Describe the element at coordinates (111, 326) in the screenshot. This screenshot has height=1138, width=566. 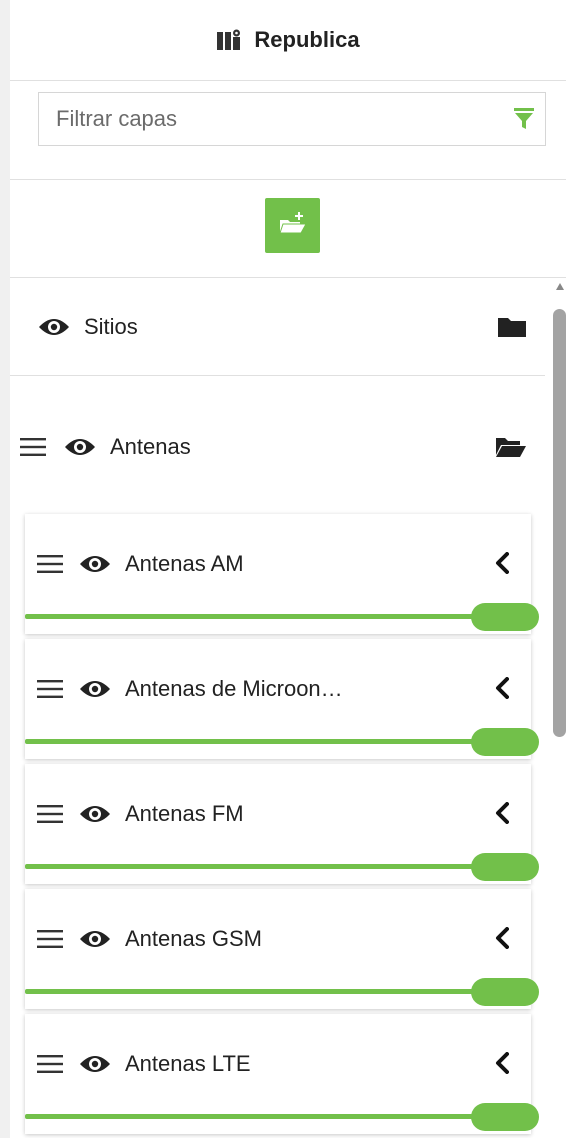
I see `group-label: Sitios` at that location.